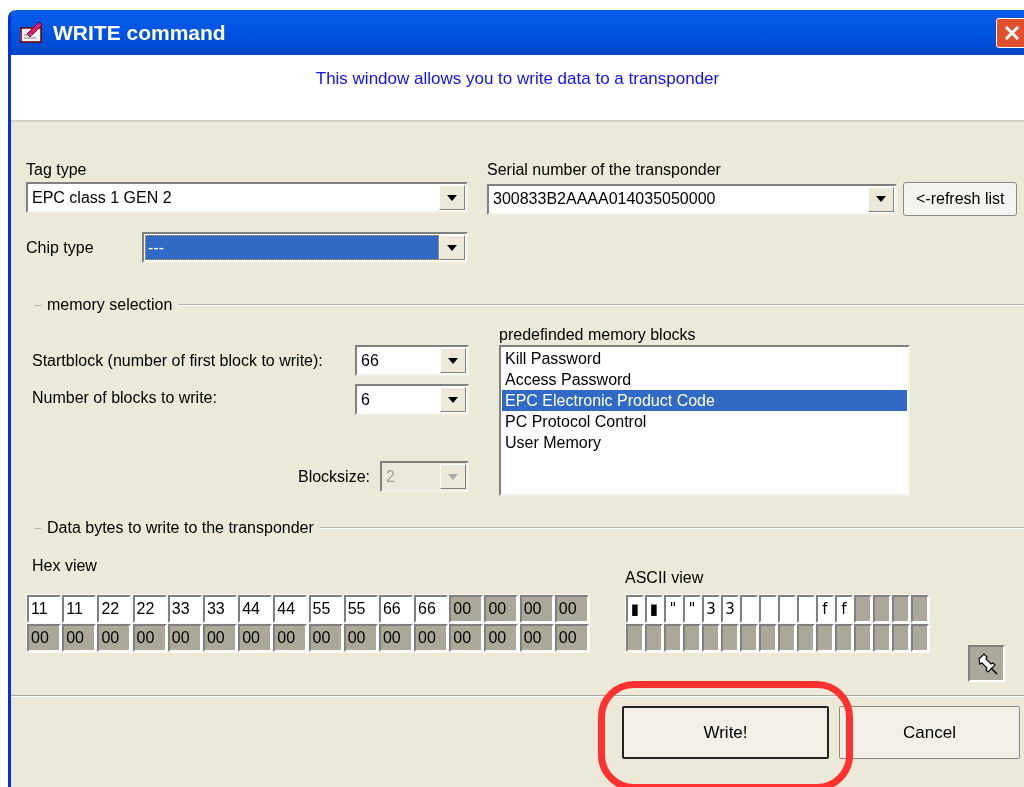 The width and height of the screenshot is (1024, 787). Describe the element at coordinates (986, 663) in the screenshot. I see `pin-button` at that location.